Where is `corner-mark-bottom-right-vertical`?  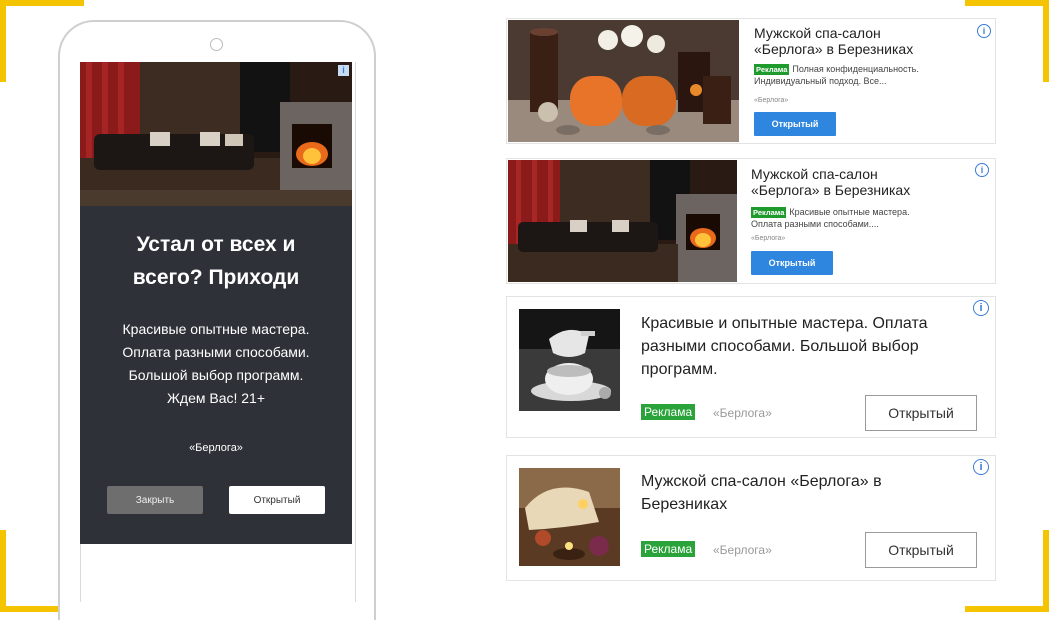
corner-mark-bottom-right-vertical is located at coordinates (1046, 571).